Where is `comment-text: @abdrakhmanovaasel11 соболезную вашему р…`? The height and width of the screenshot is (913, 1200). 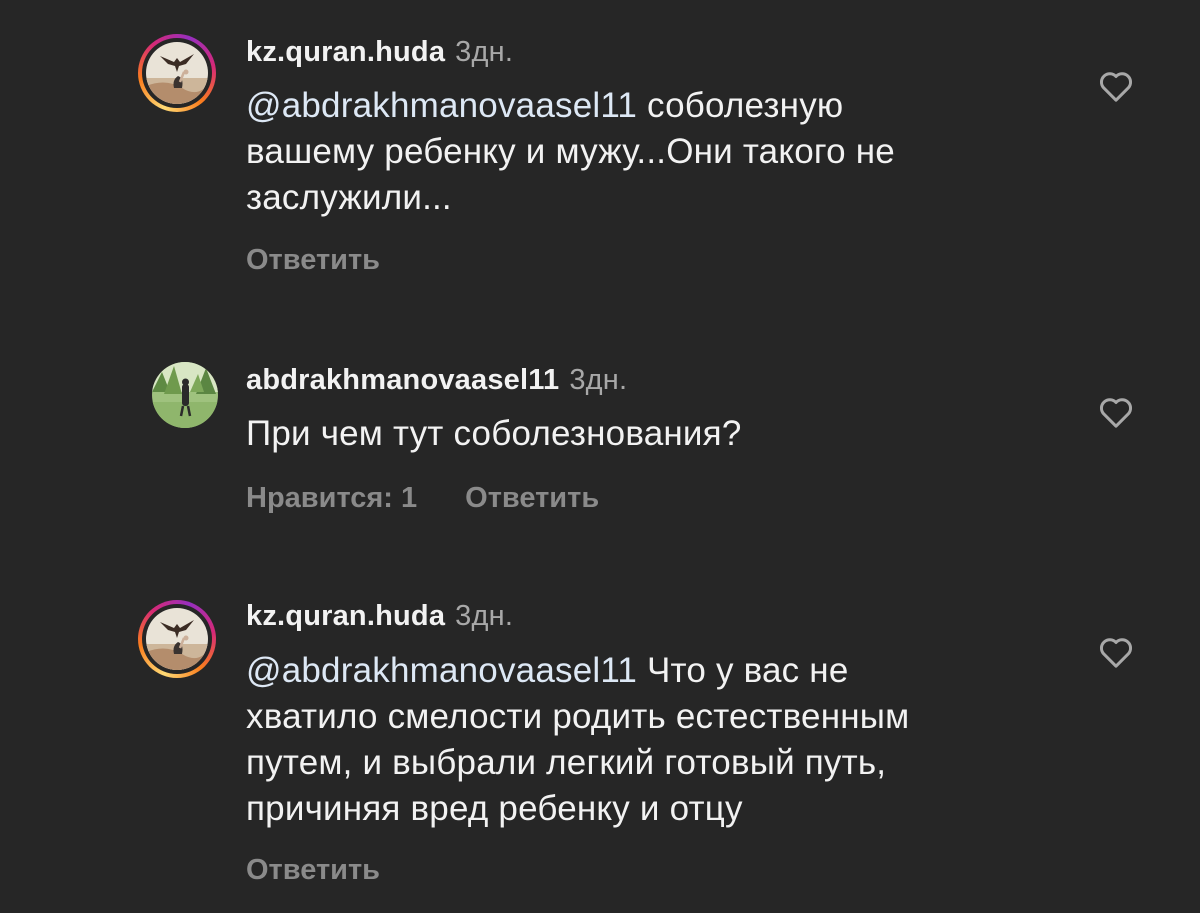 comment-text: @abdrakhmanovaasel11 соболезную вашему р… is located at coordinates (646, 152).